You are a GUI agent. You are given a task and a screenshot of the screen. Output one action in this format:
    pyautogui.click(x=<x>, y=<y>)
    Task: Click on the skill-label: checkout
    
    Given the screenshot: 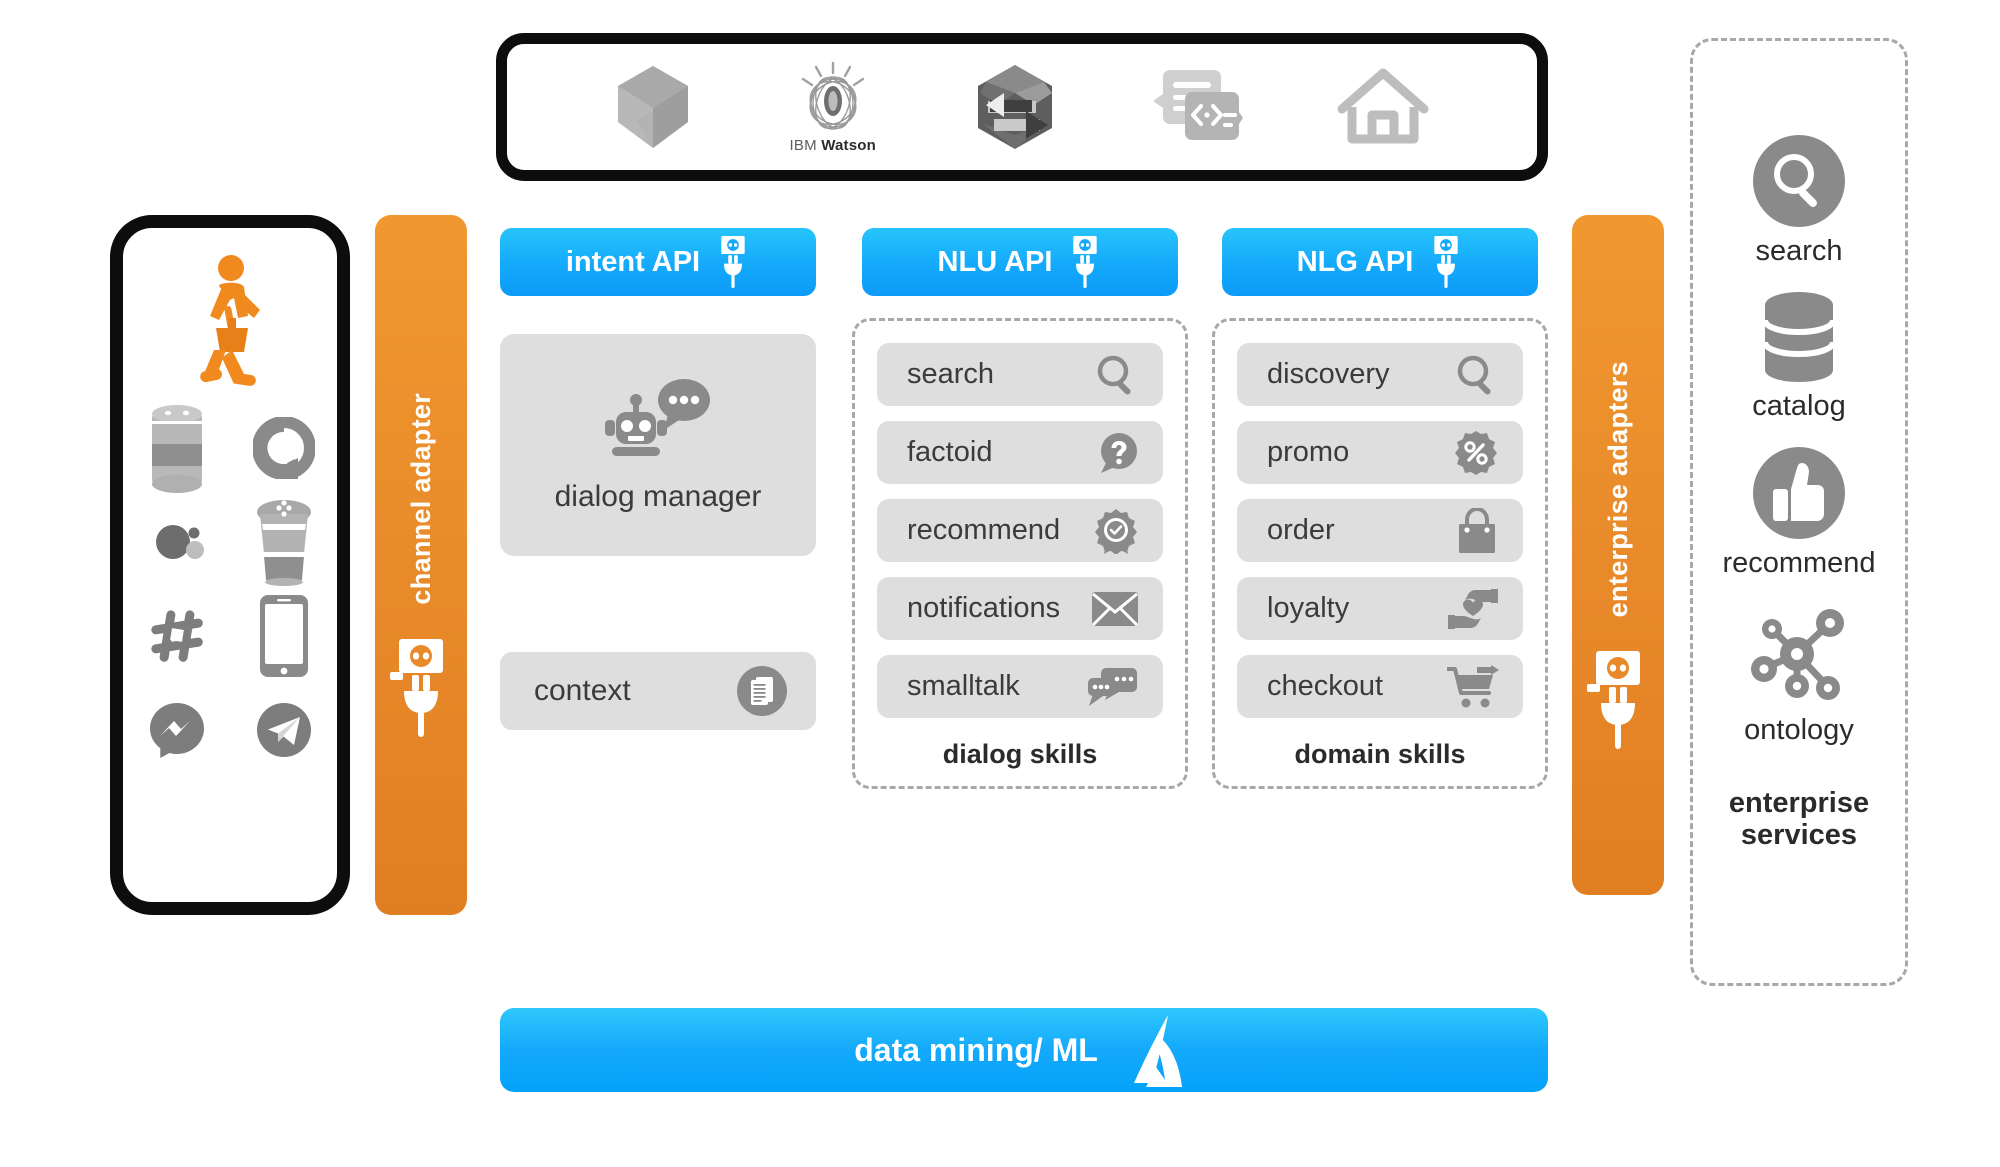 What is the action you would take?
    pyautogui.click(x=1325, y=686)
    